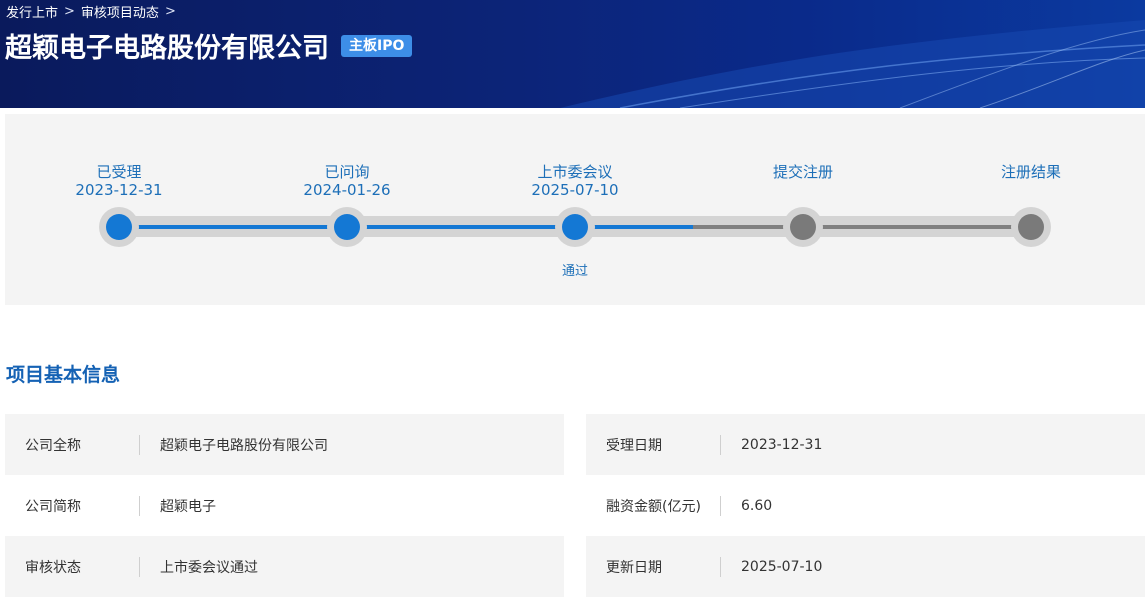 The height and width of the screenshot is (597, 1145). What do you see at coordinates (865, 444) in the screenshot?
I see `info-row-accept-date: 受理日期 2023-12-31` at bounding box center [865, 444].